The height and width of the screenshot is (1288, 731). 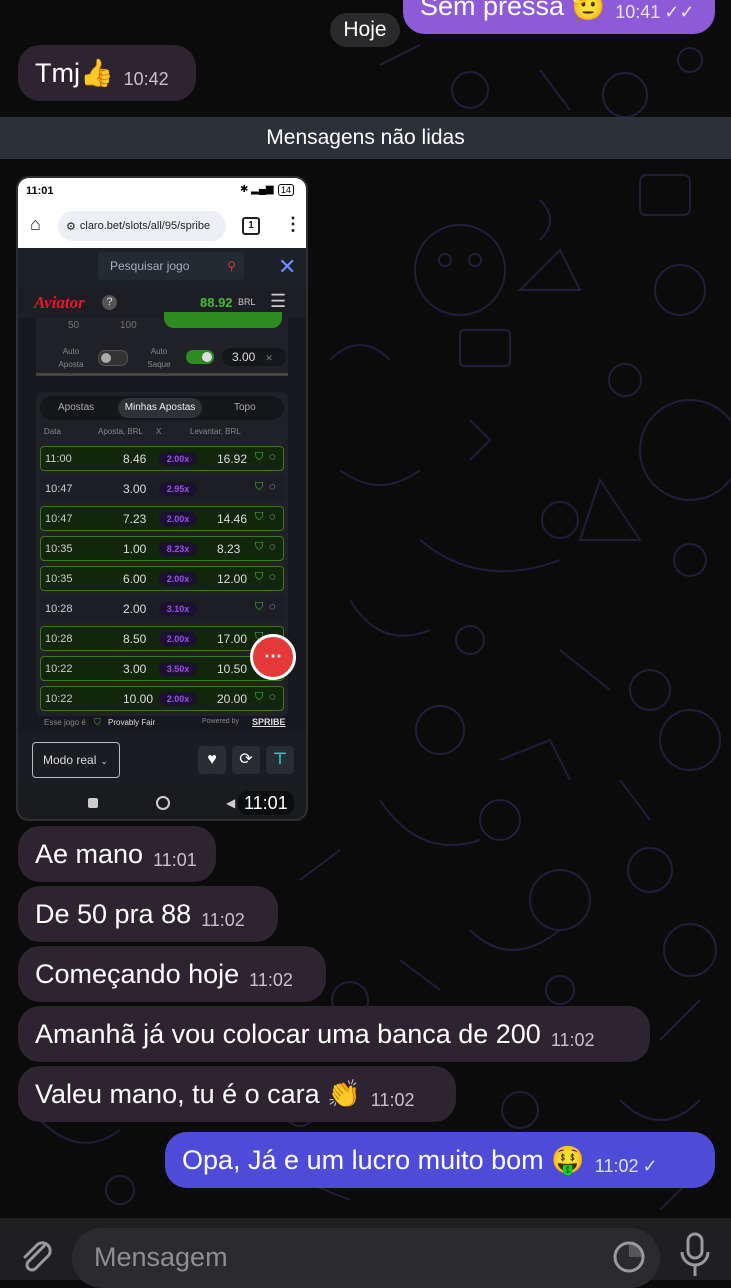 What do you see at coordinates (135, 579) in the screenshot?
I see `bet-amount: 6.00` at bounding box center [135, 579].